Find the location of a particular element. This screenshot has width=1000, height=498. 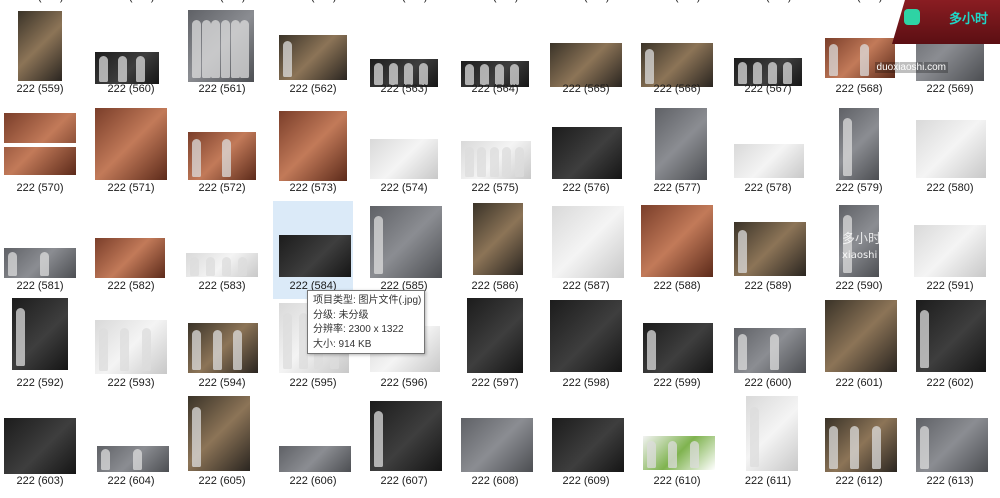

file-label: 222 (602) is located at coordinates (950, 383).